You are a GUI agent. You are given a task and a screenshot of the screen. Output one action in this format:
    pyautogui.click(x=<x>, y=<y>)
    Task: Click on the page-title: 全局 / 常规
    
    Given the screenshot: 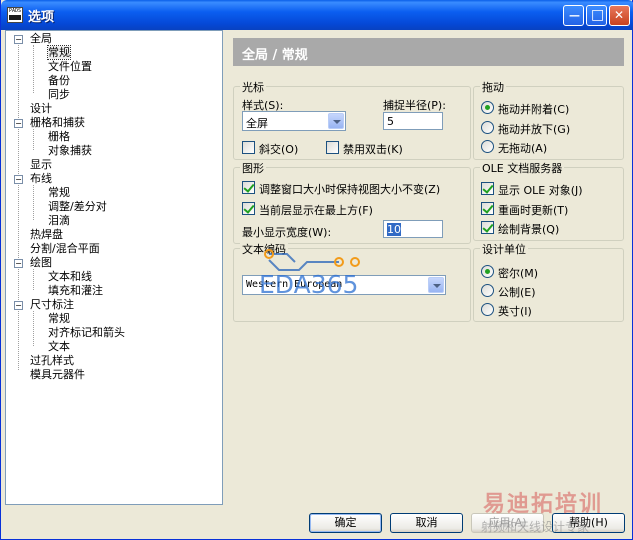 What is the action you would take?
    pyautogui.click(x=275, y=55)
    